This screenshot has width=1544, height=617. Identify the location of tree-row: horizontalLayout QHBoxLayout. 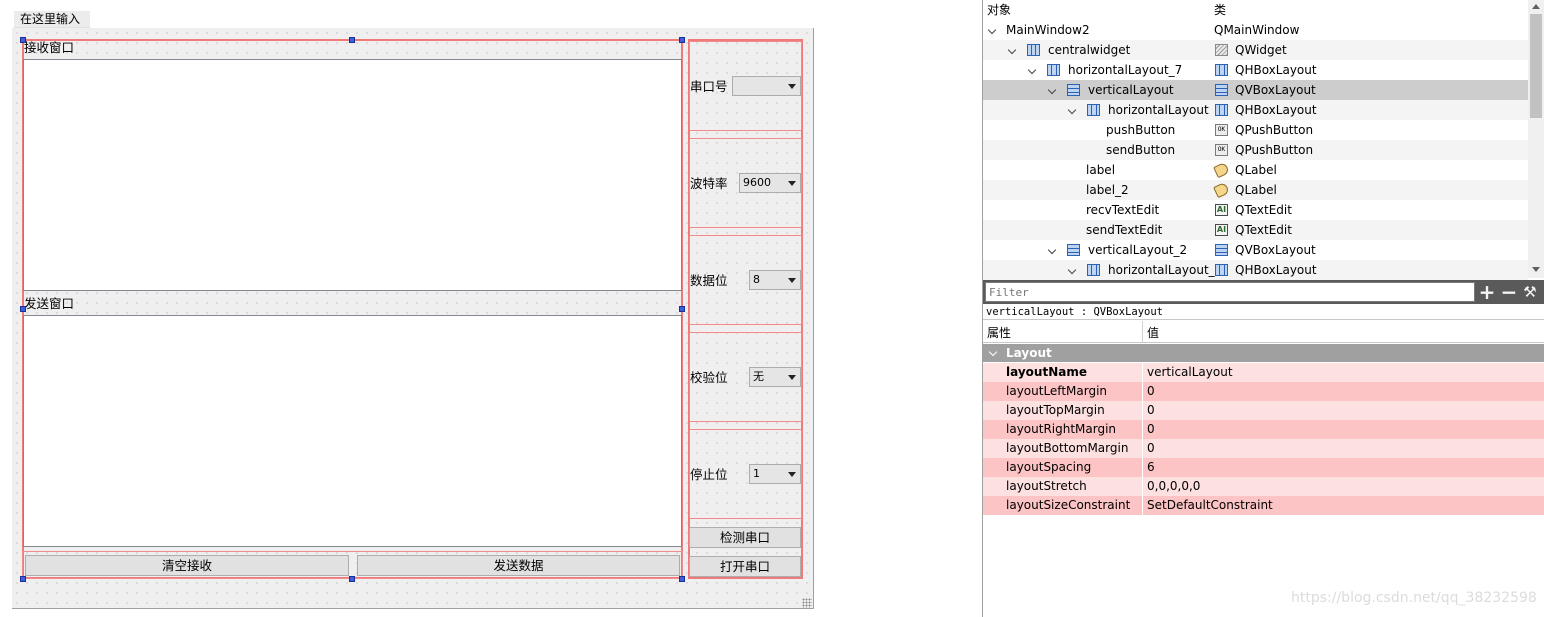
(1255, 110).